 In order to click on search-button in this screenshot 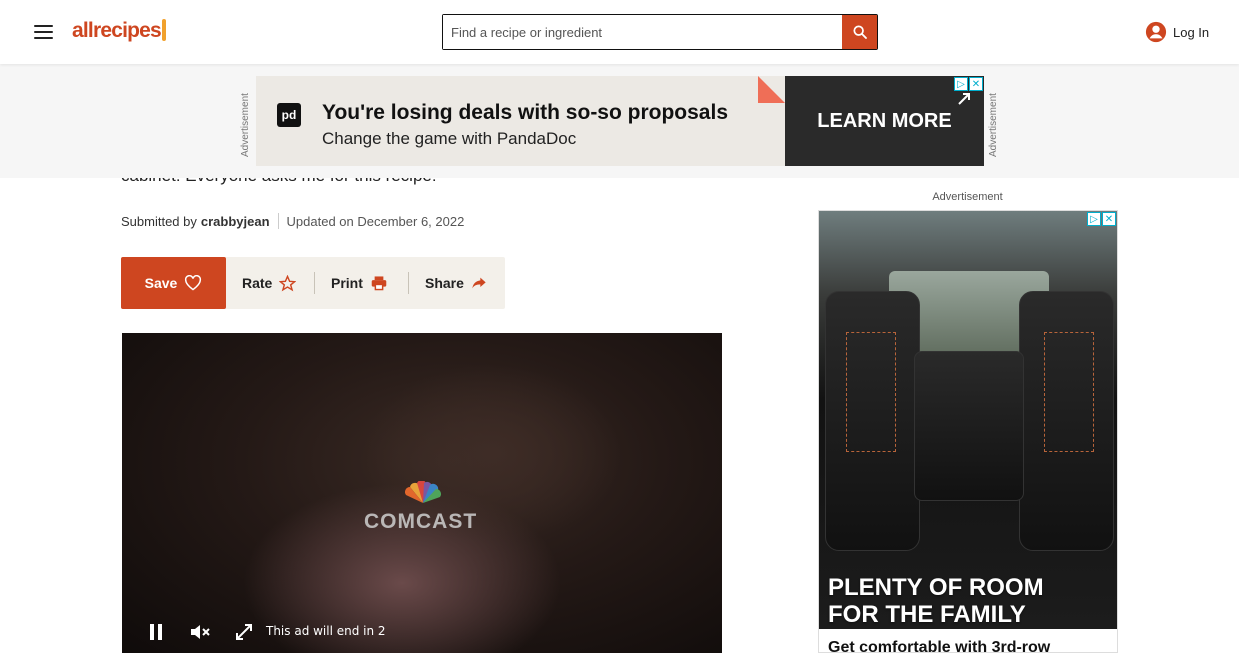, I will do `click(859, 32)`.